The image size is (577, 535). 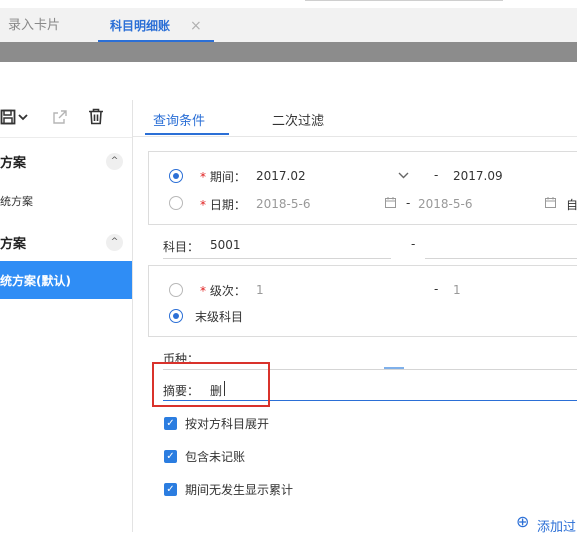 I want to click on include-unposted-label: 包含未记账, so click(x=215, y=457).